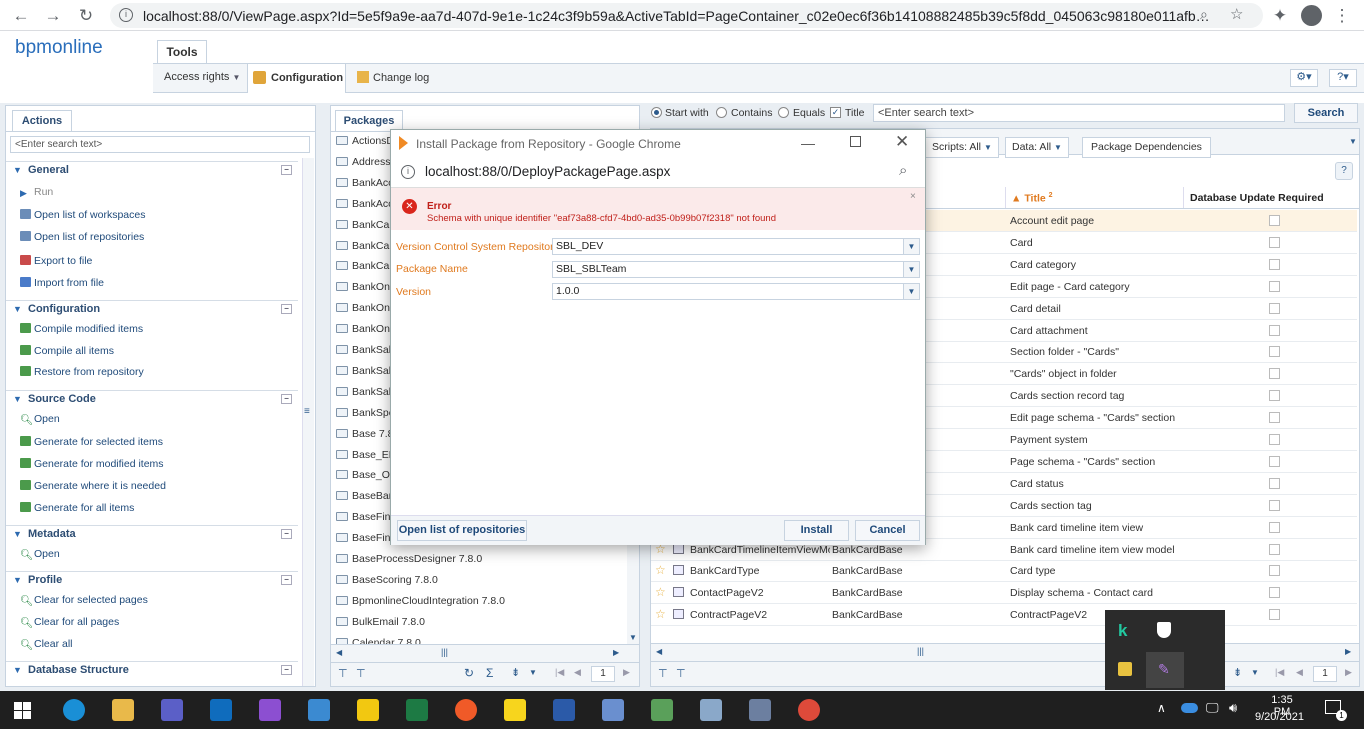 This screenshot has height=729, width=1364. What do you see at coordinates (835, 112) in the screenshot?
I see `checkbox-title: ✓` at bounding box center [835, 112].